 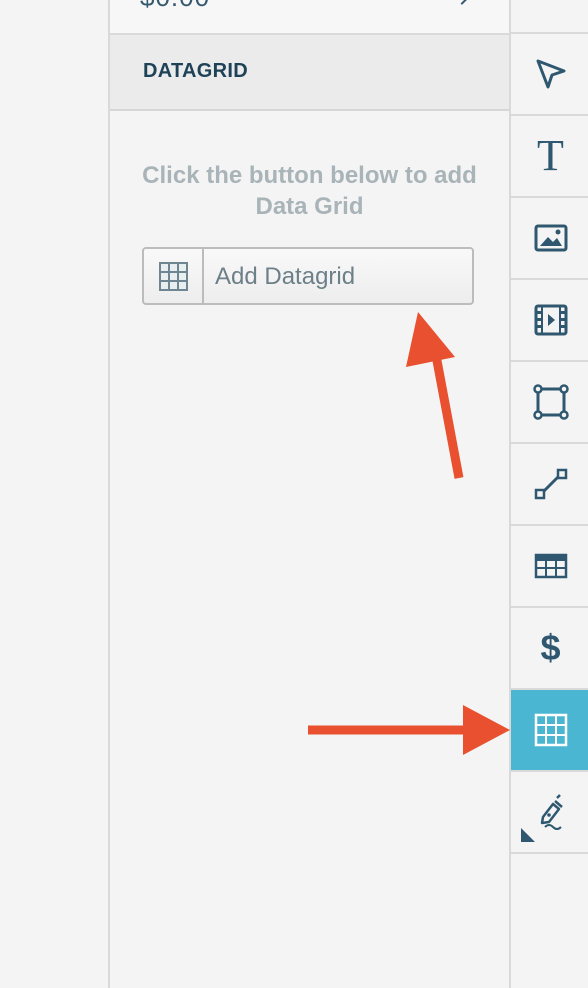 I want to click on add-datagrid-label: Add Datagrid, so click(x=285, y=276).